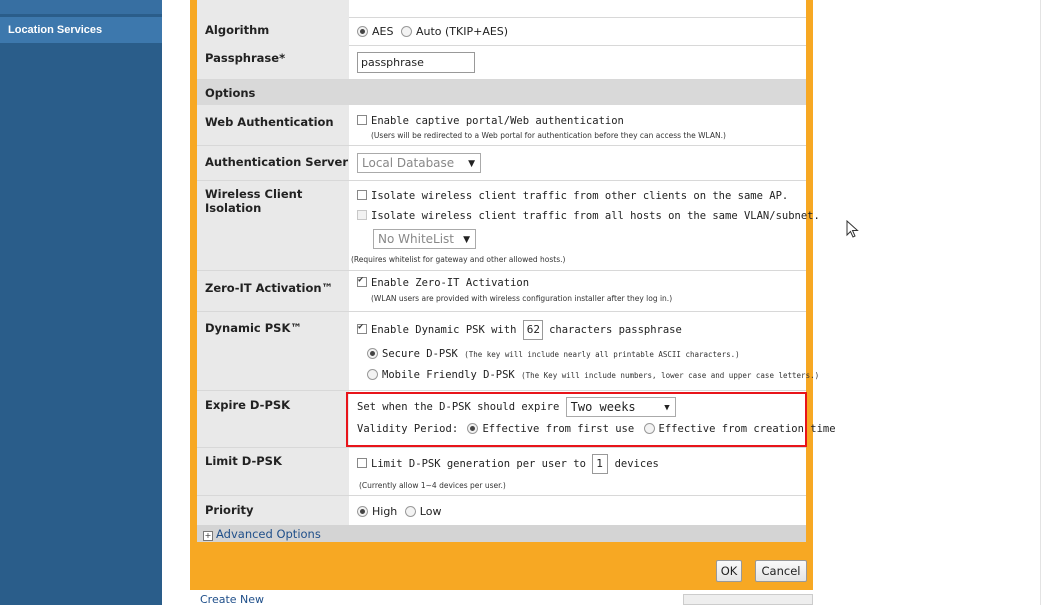 The image size is (1056, 606). I want to click on wlan-list-footer: Create New, so click(501, 598).